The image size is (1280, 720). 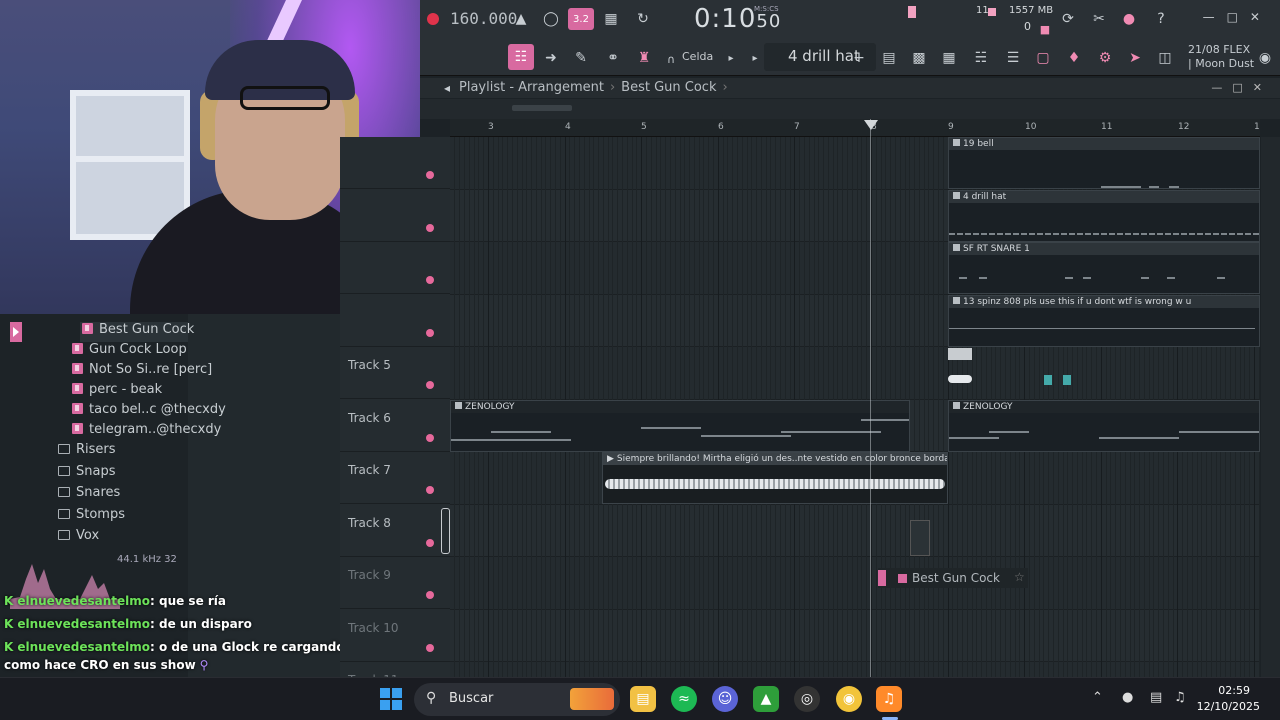 I want to click on tempo-display: 160.000, so click(x=483, y=18).